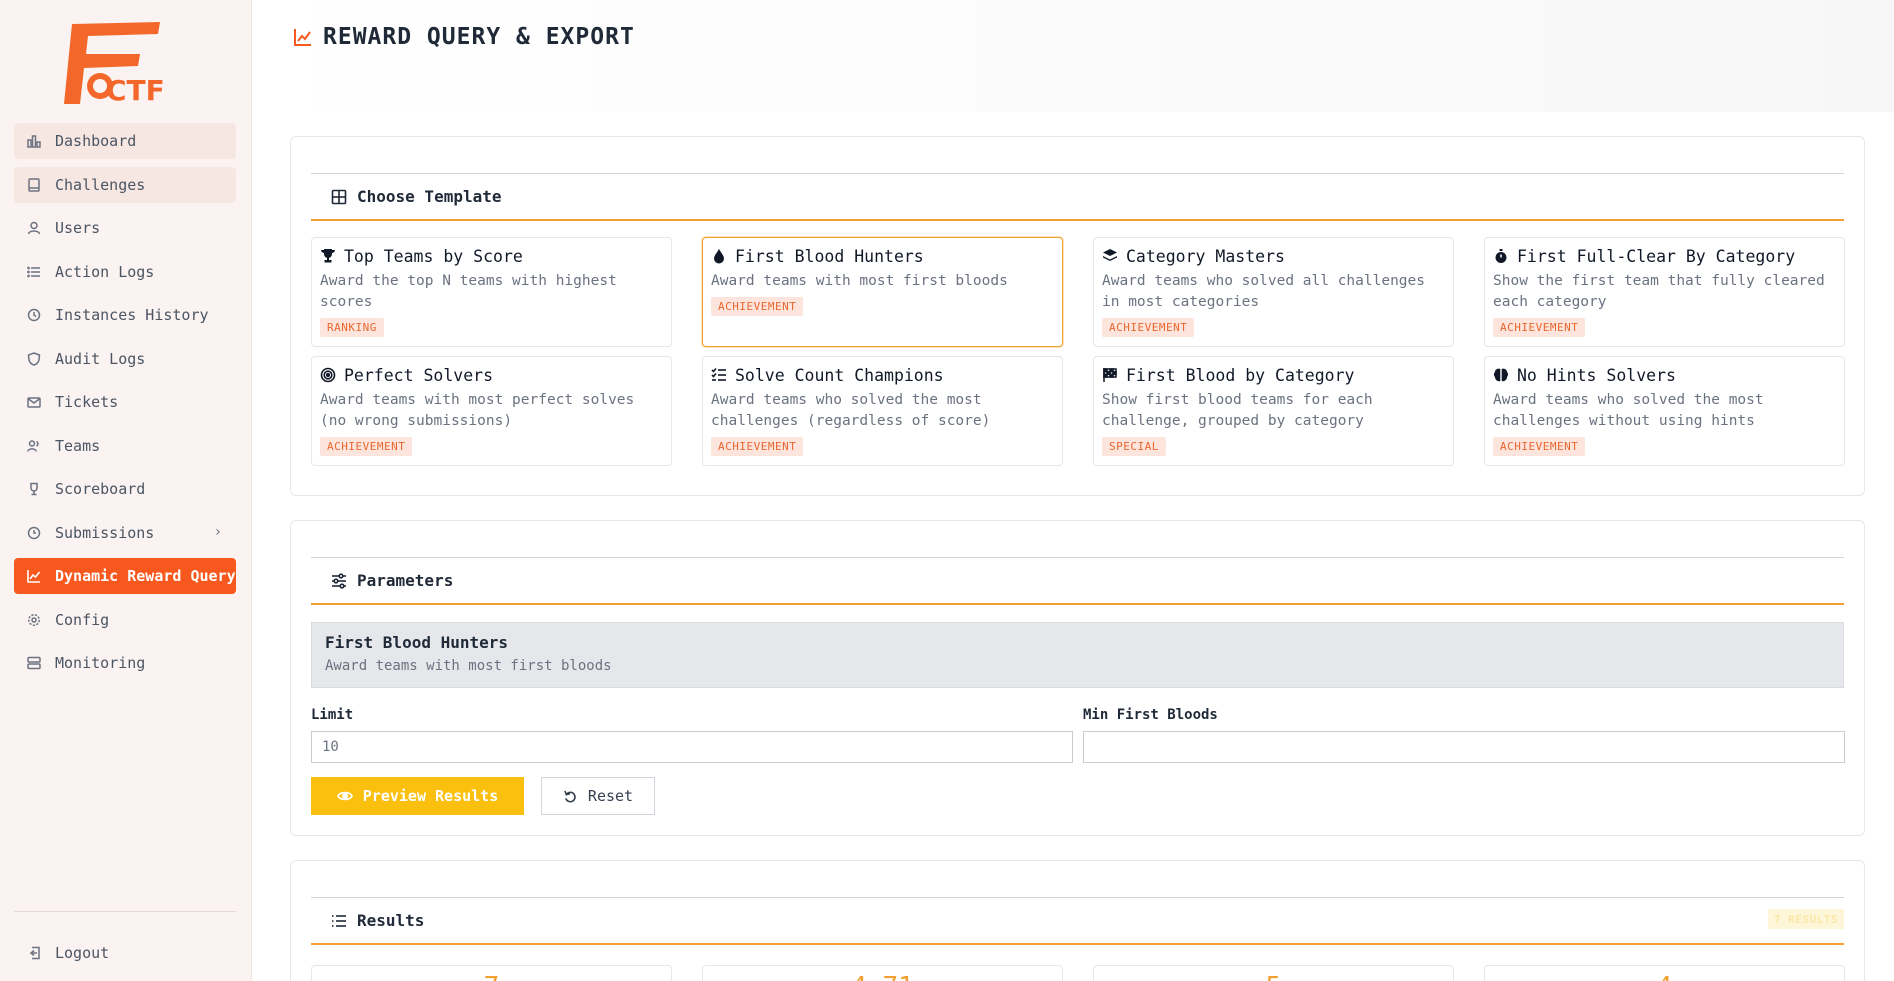 This screenshot has width=1894, height=981. I want to click on sidebar-item-audit-logs: Audit Logs, so click(125, 359).